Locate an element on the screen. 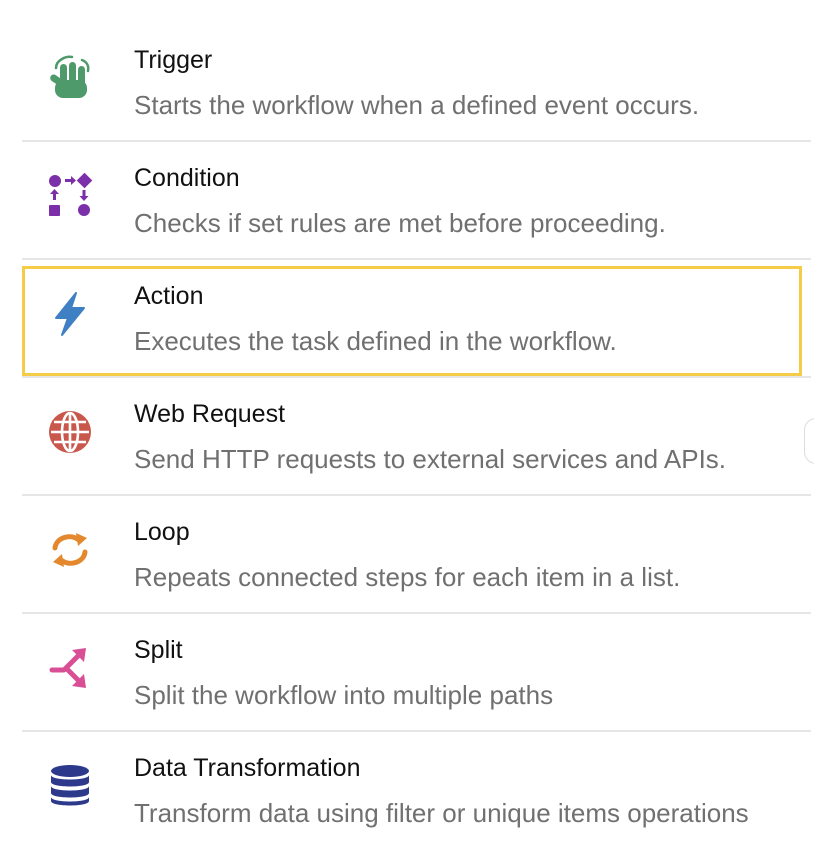 The height and width of the screenshot is (864, 814). hand-tap-icon is located at coordinates (70, 78).